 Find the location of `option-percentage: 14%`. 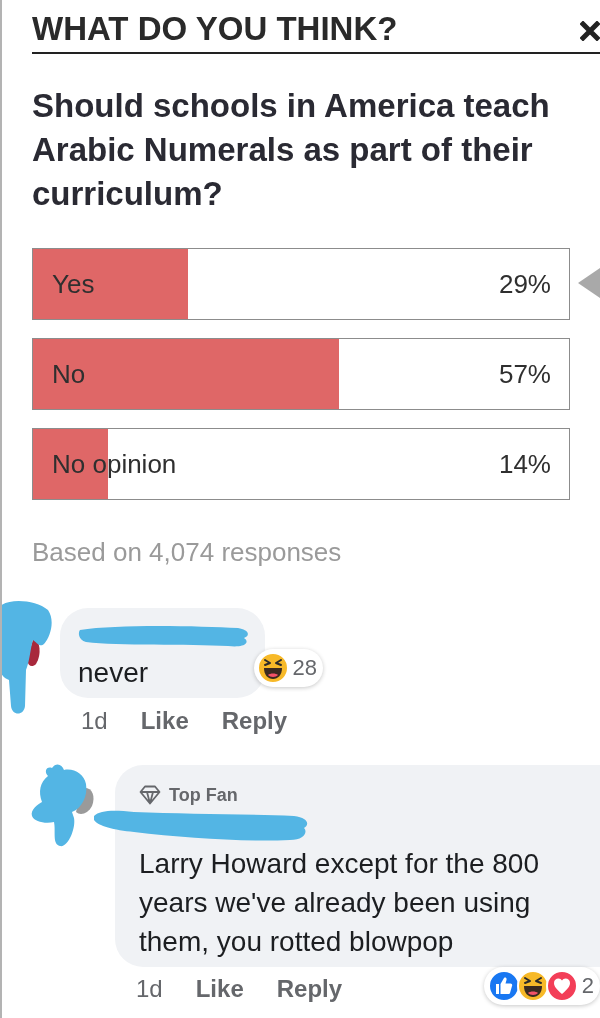

option-percentage: 14% is located at coordinates (524, 464).